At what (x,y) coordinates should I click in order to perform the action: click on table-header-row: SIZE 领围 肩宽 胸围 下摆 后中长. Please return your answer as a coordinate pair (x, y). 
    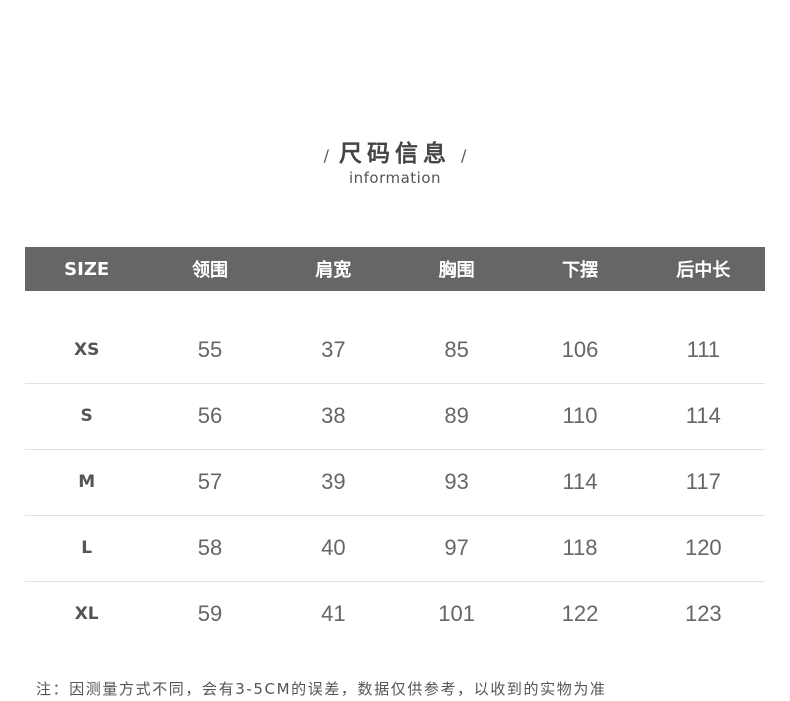
    Looking at the image, I should click on (395, 269).